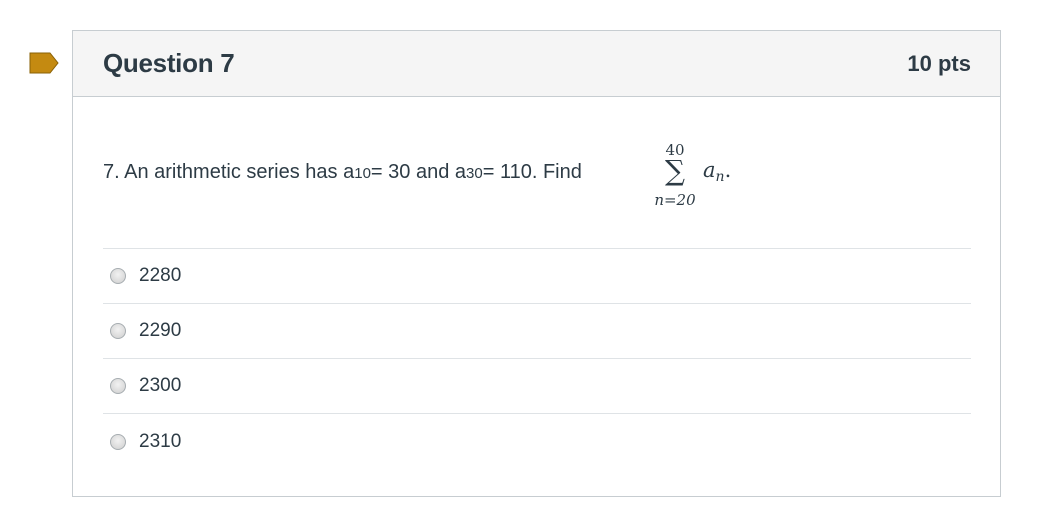 This screenshot has width=1051, height=529. What do you see at coordinates (44, 63) in the screenshot?
I see `flag-question-icon` at bounding box center [44, 63].